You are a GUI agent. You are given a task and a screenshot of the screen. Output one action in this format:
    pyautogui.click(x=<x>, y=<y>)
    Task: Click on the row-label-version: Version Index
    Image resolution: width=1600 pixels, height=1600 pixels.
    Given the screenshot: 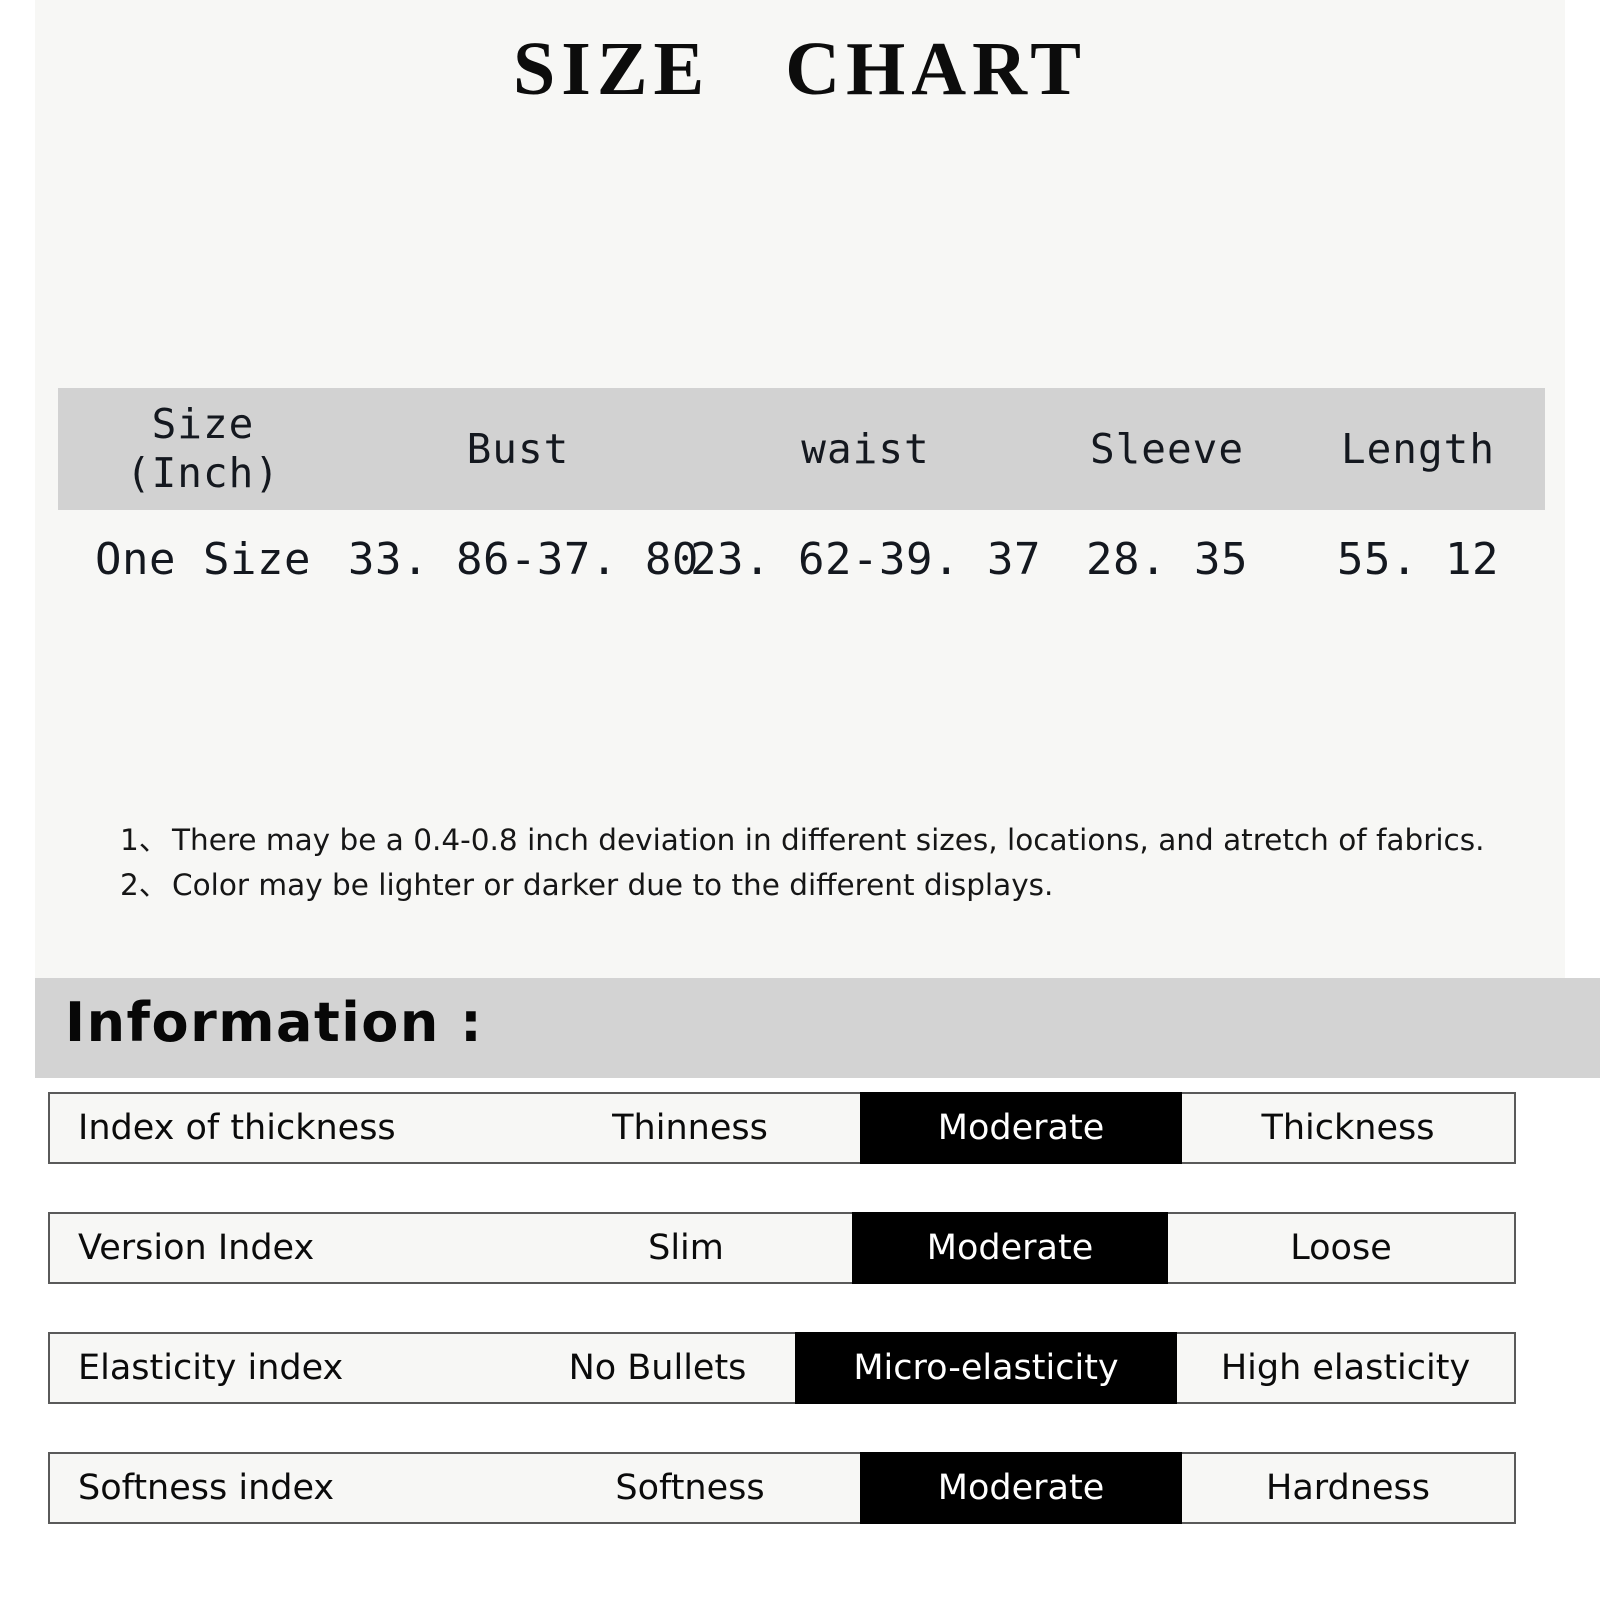 What is the action you would take?
    pyautogui.click(x=196, y=1248)
    